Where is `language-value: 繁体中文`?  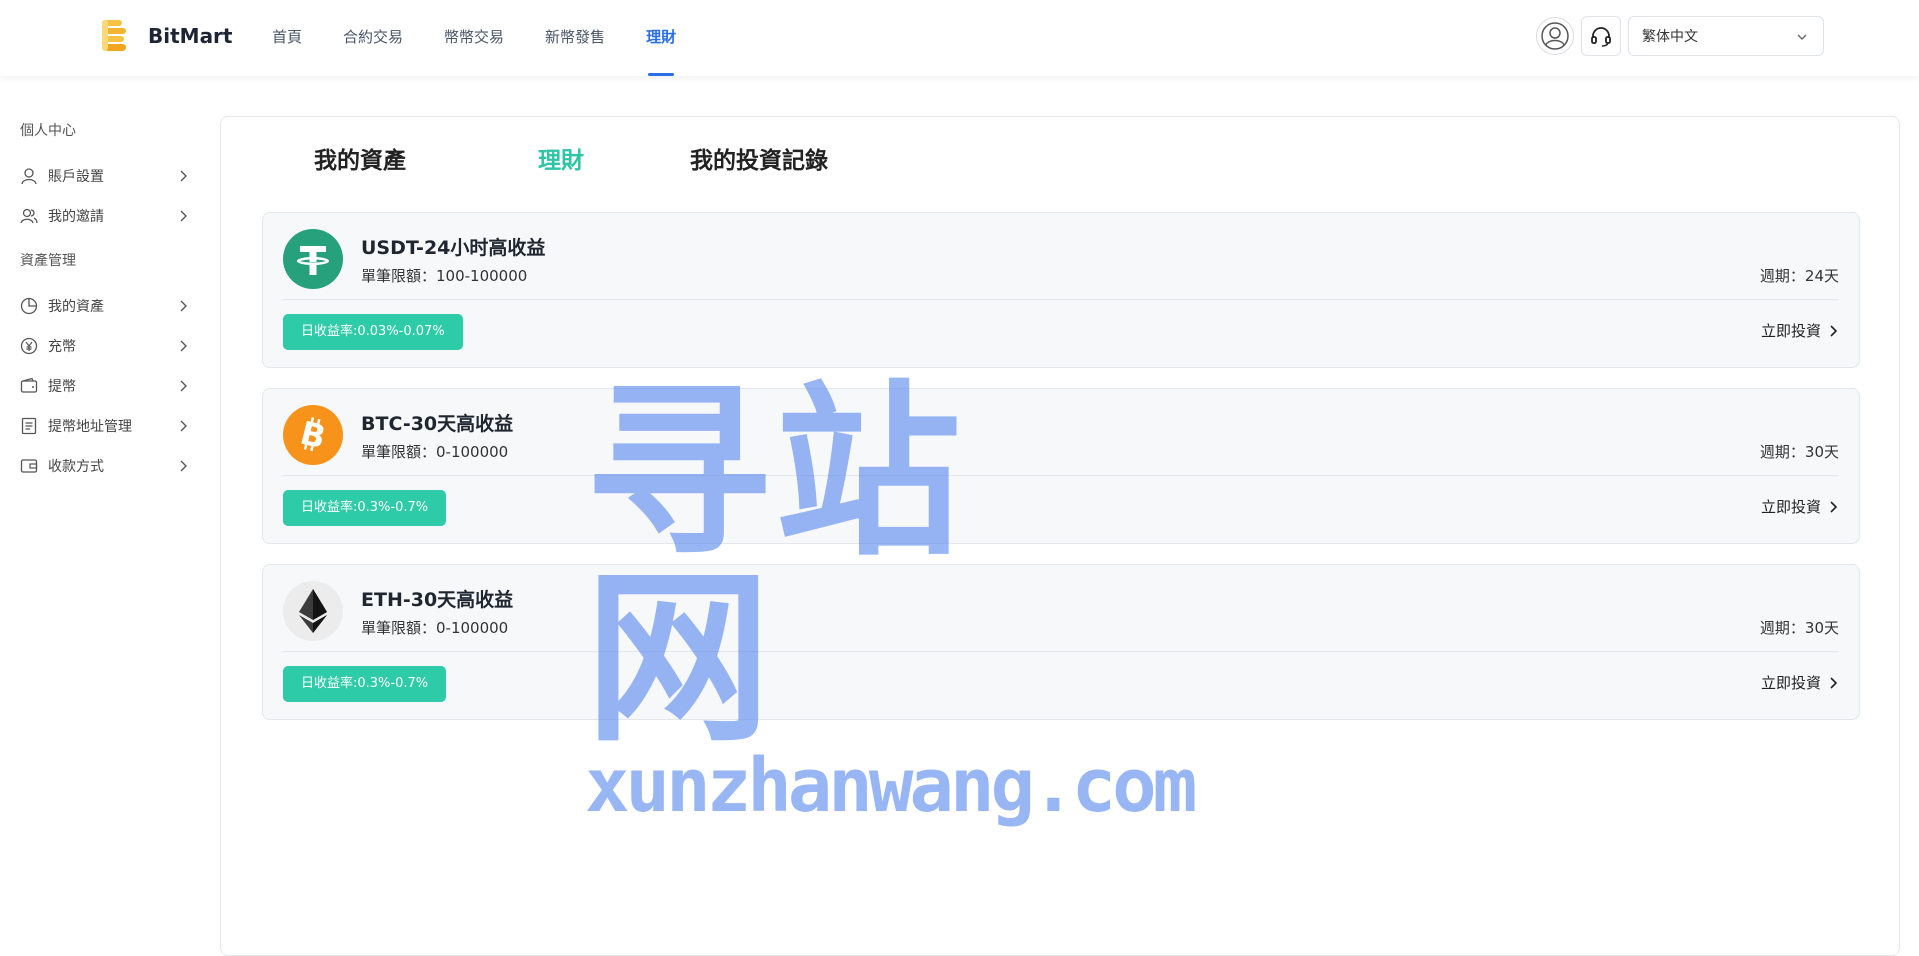 language-value: 繁体中文 is located at coordinates (1670, 37).